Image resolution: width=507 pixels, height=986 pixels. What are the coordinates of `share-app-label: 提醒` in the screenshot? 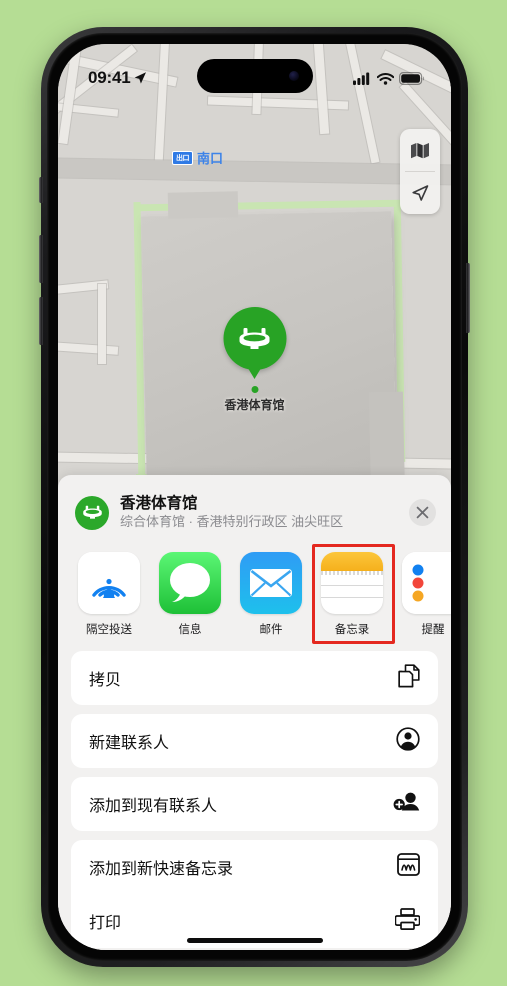 It's located at (433, 630).